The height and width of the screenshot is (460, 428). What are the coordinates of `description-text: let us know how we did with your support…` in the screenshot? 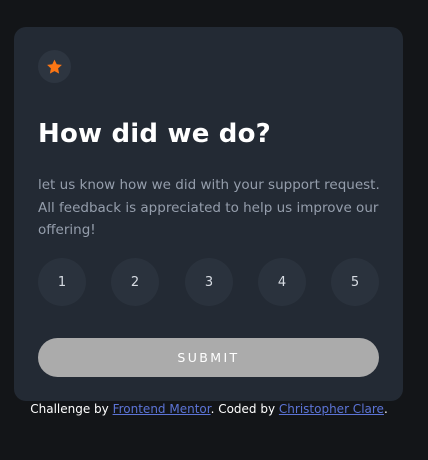 It's located at (209, 207).